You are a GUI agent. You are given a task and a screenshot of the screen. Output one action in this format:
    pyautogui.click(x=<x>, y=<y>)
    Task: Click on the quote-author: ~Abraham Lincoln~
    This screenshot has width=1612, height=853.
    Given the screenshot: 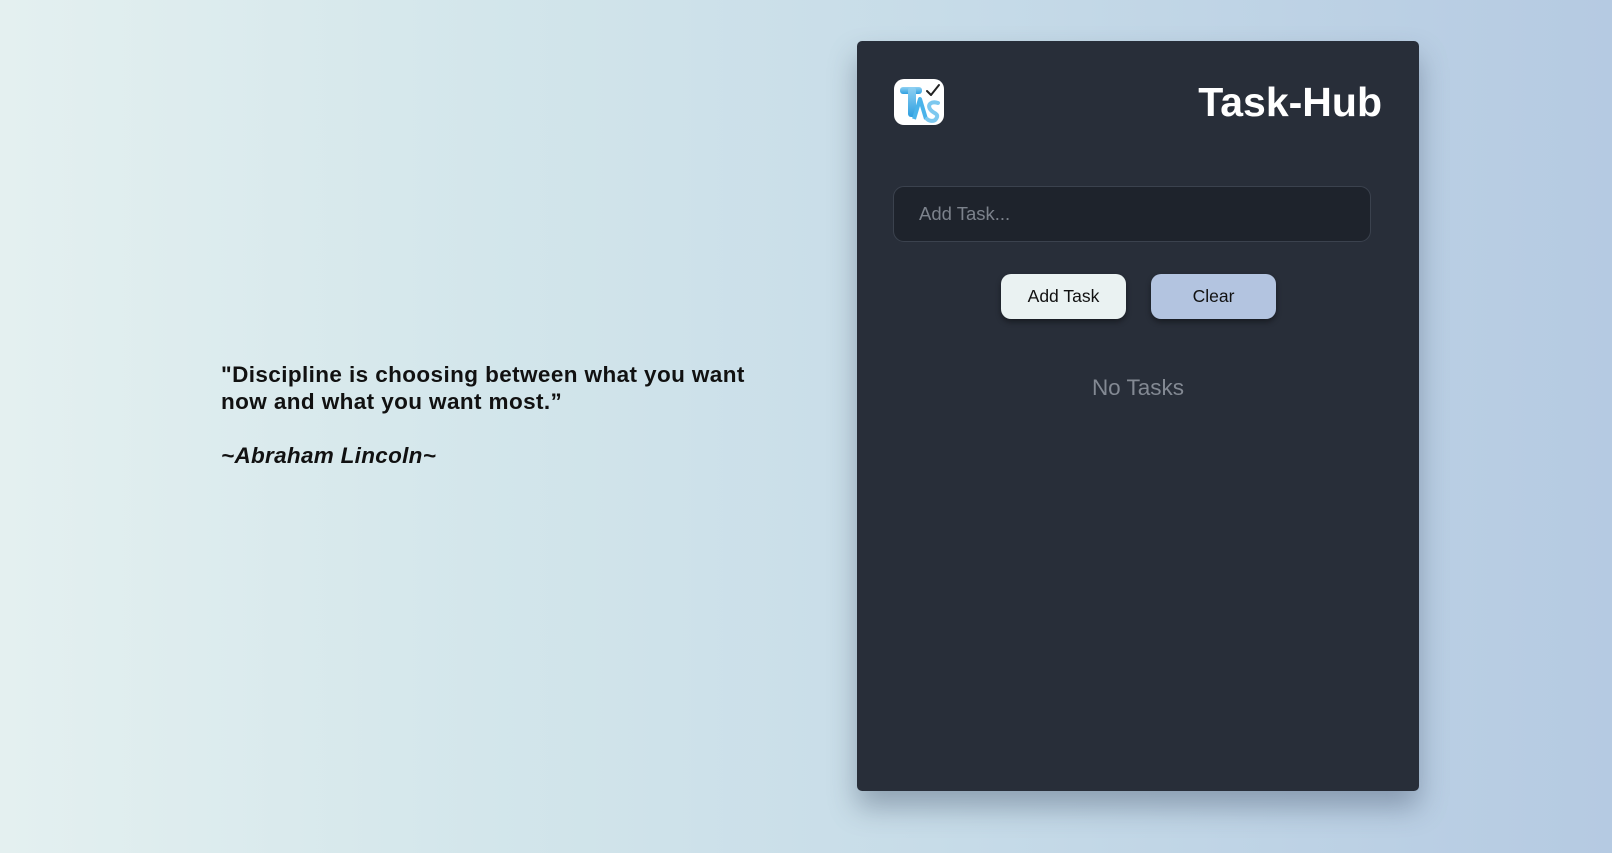 What is the action you would take?
    pyautogui.click(x=329, y=455)
    